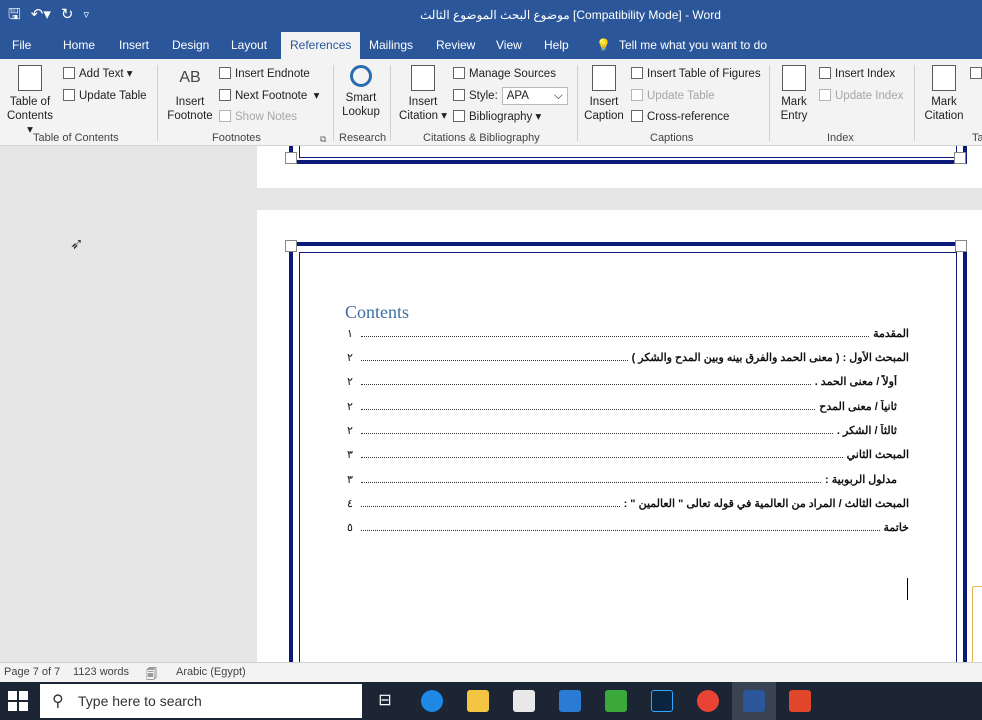  I want to click on tab-view: View, so click(509, 45).